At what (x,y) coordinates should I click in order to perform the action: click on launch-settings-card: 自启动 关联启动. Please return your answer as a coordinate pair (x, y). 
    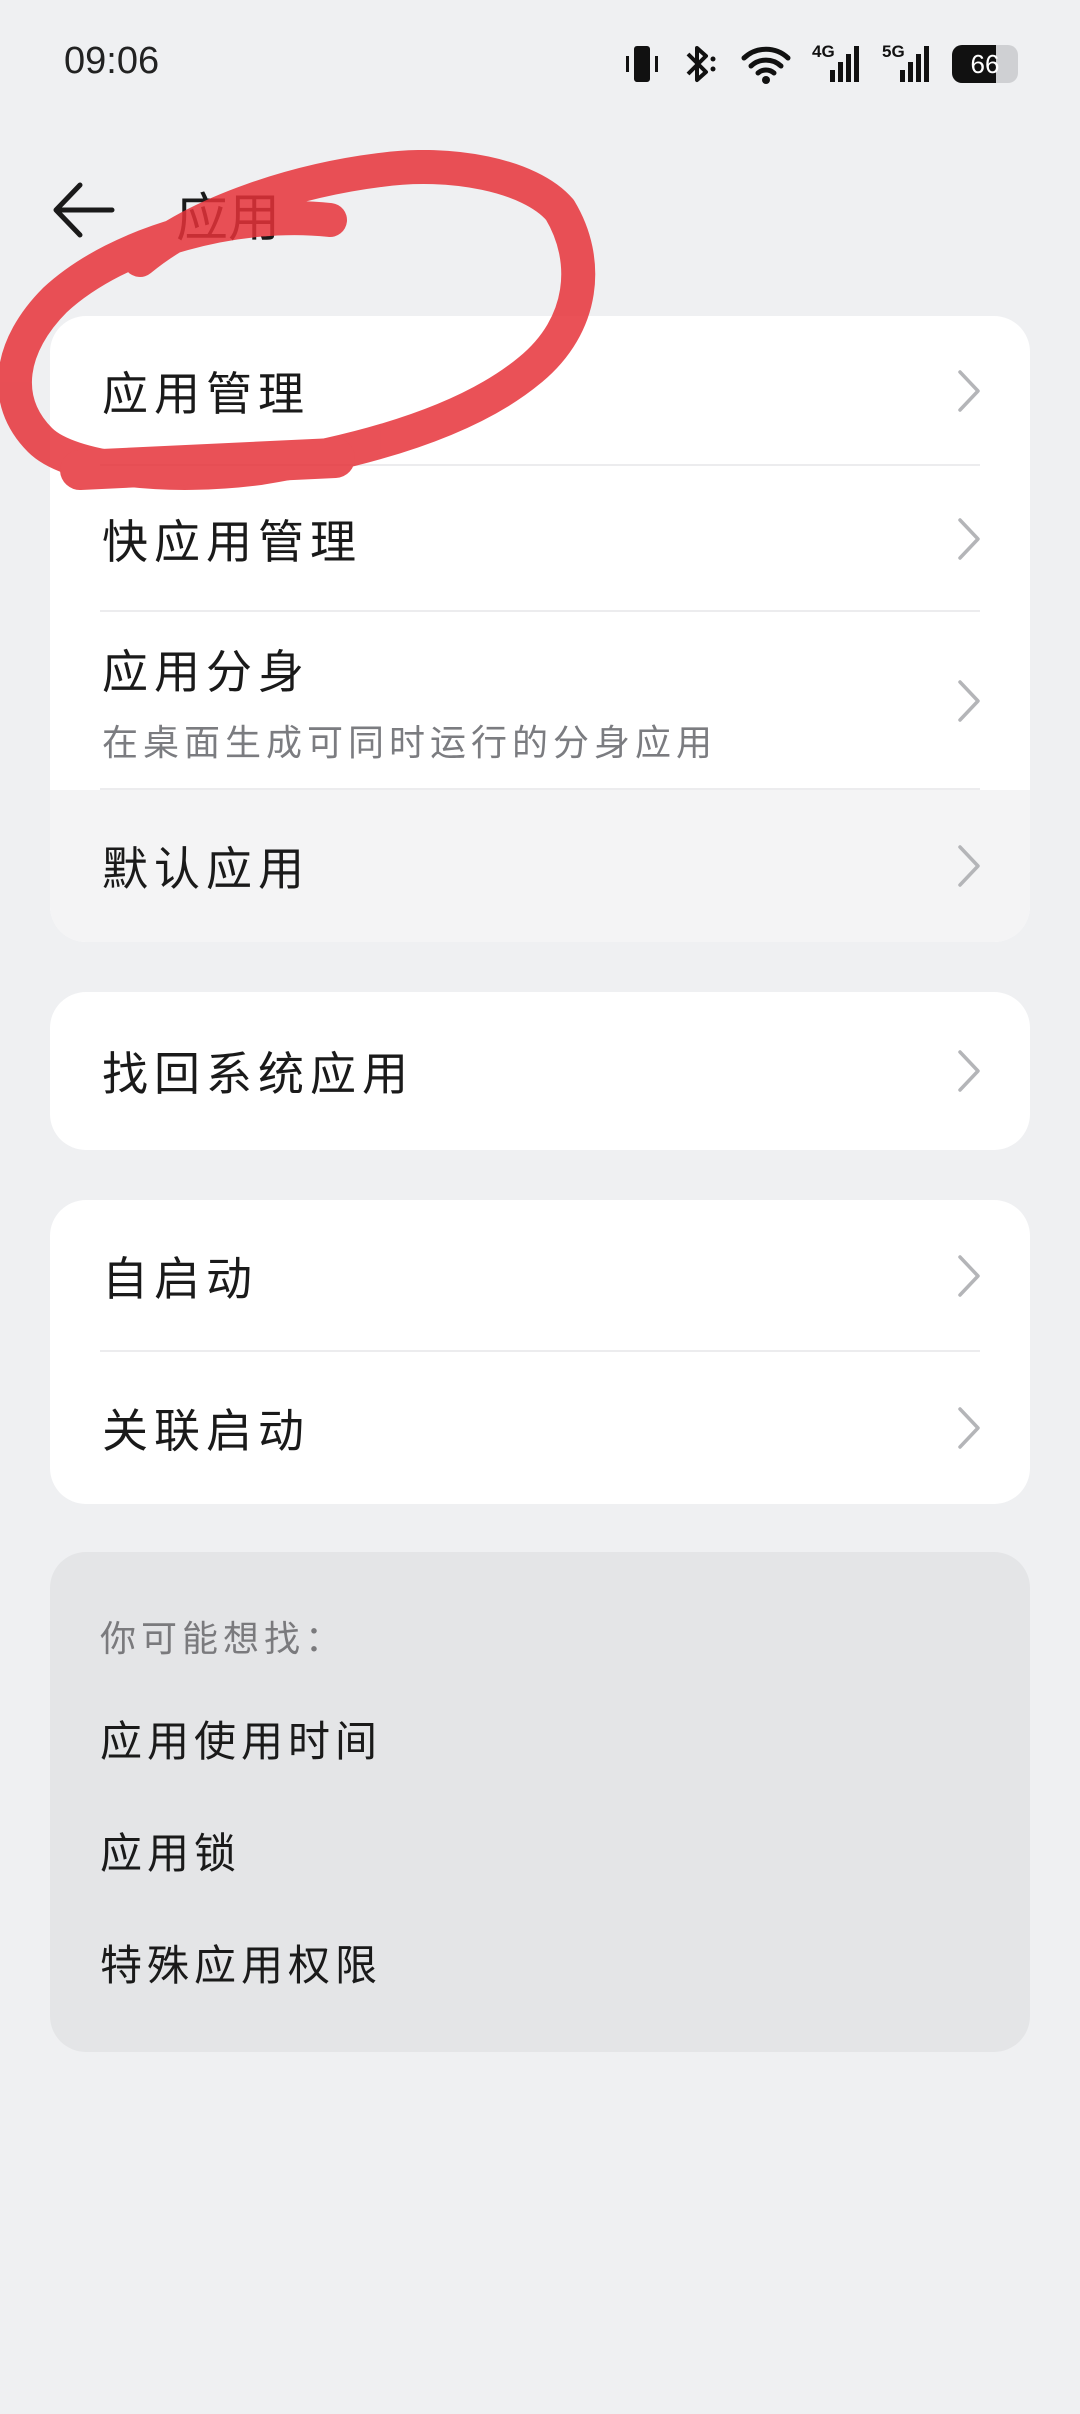
    Looking at the image, I should click on (540, 1352).